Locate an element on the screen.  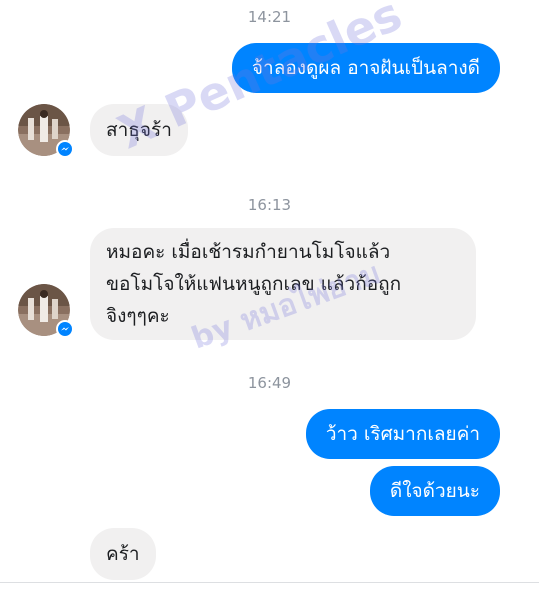
timestamp: 16:49 is located at coordinates (269, 383).